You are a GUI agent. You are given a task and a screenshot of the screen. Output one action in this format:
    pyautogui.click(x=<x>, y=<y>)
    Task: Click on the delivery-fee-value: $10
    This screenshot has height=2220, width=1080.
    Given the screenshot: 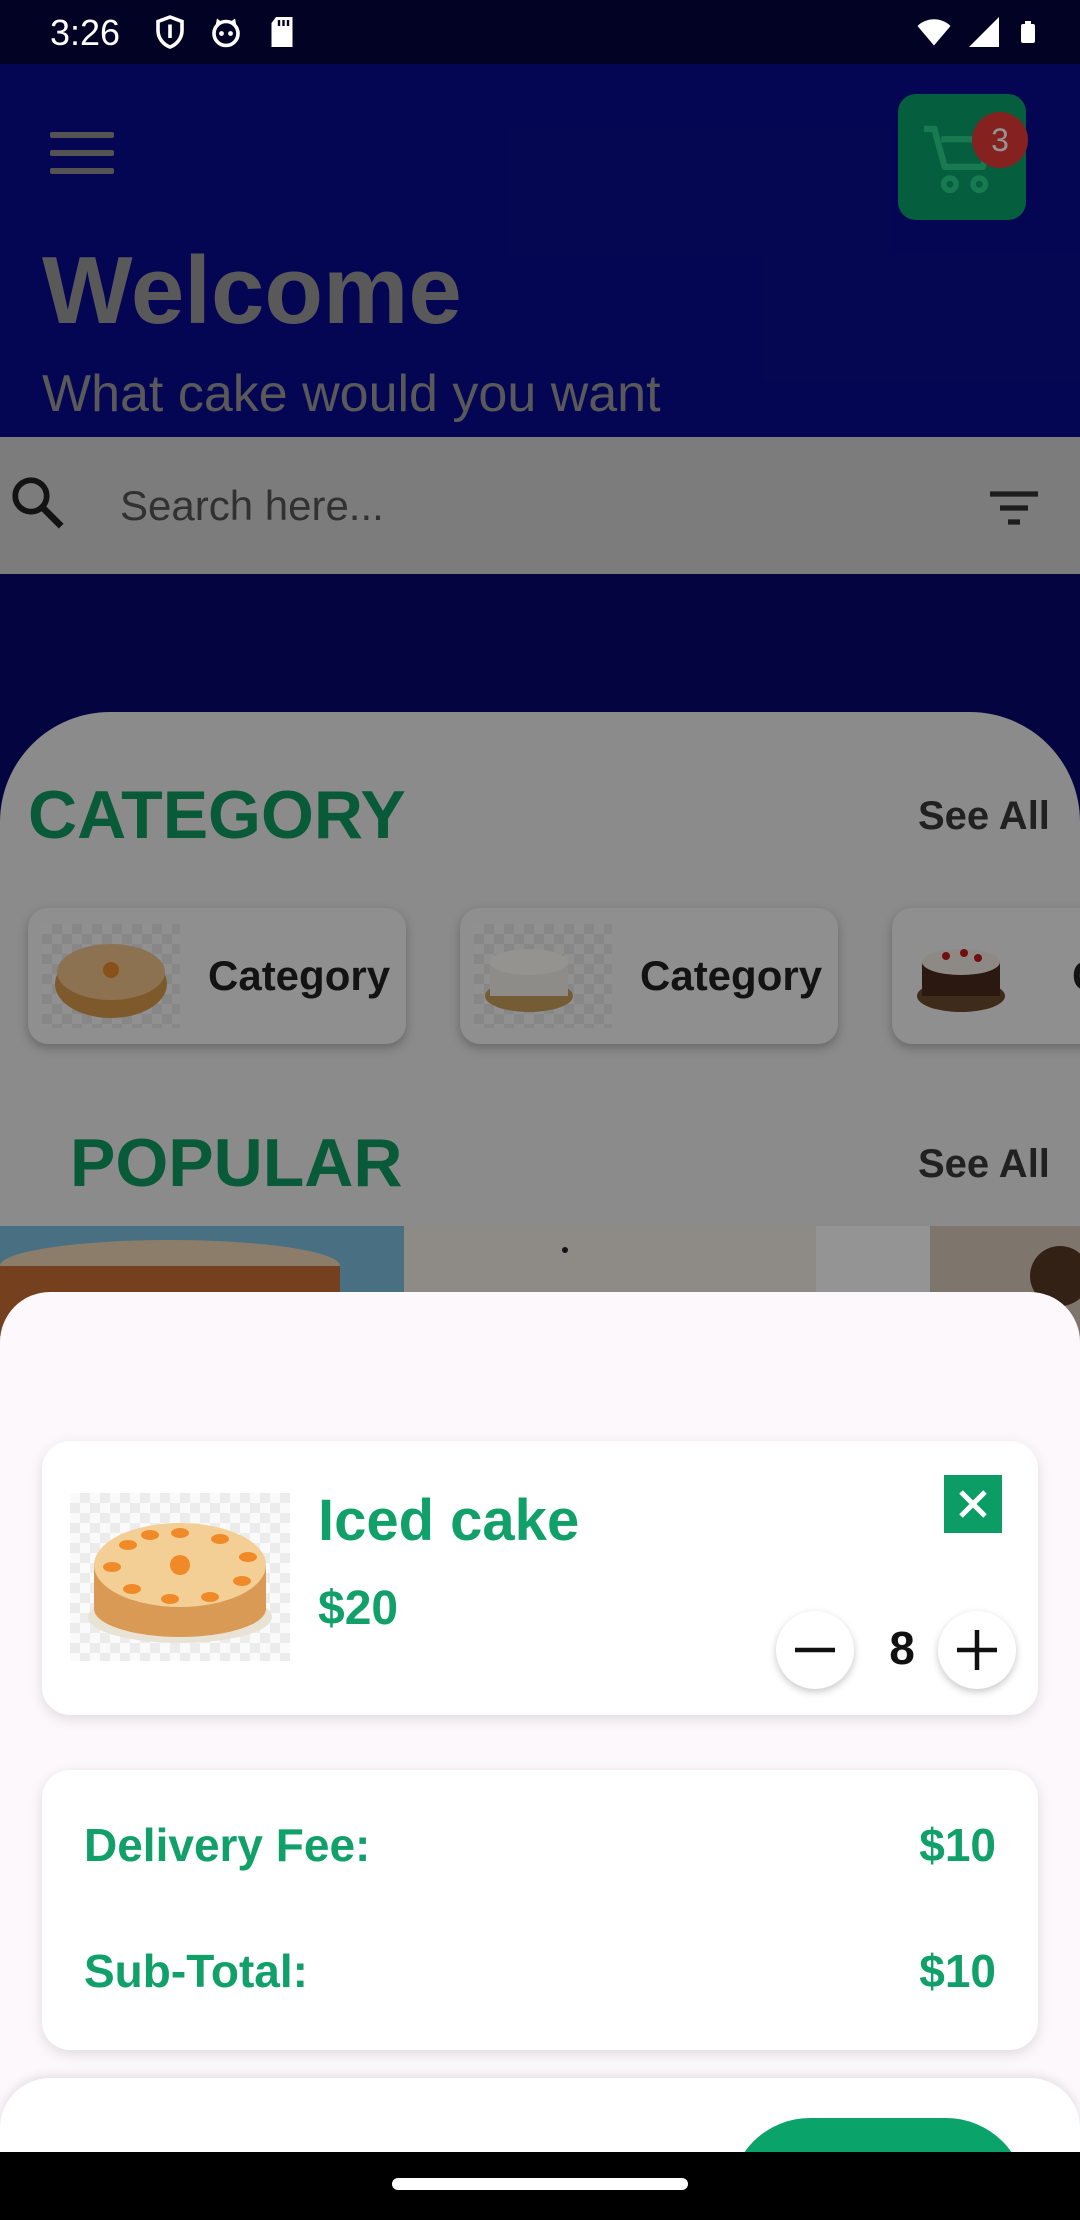 What is the action you would take?
    pyautogui.click(x=957, y=1845)
    